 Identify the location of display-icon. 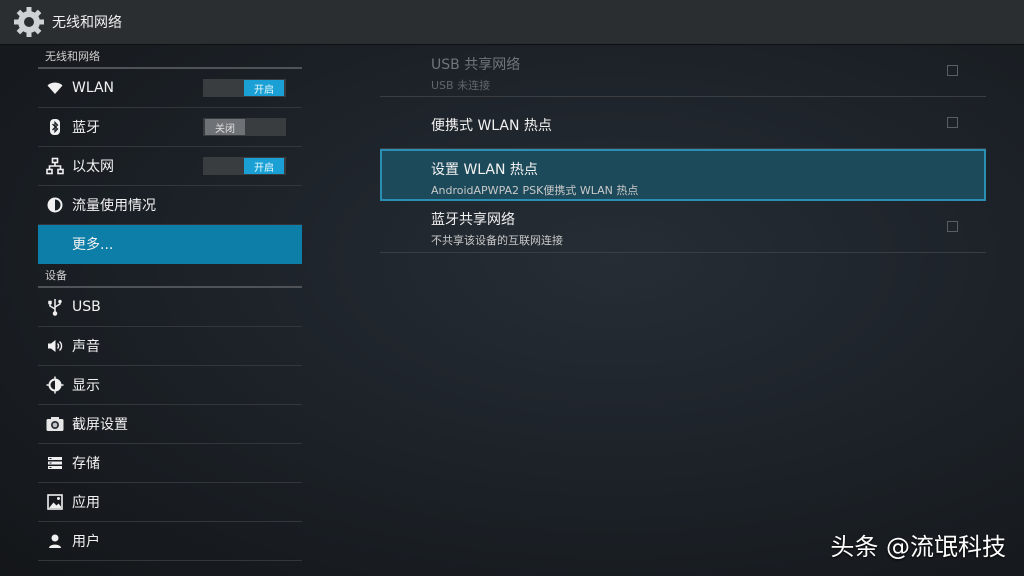
(55, 385).